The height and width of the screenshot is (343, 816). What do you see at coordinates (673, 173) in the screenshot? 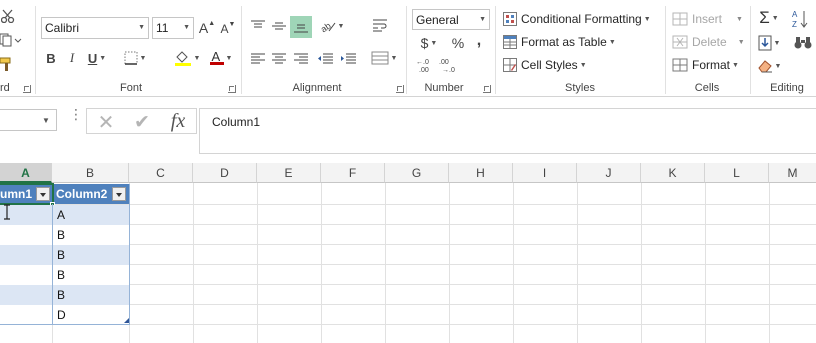
I see `column-header-k: K` at bounding box center [673, 173].